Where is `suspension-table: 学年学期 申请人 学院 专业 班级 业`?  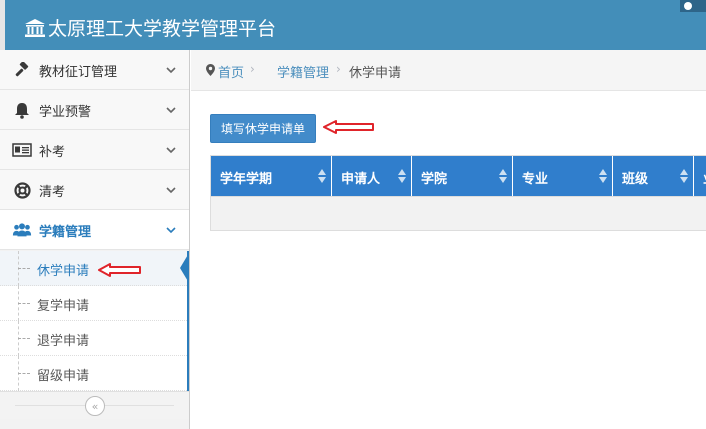
suspension-table: 学年学期 申请人 学院 专业 班级 业 is located at coordinates (458, 193).